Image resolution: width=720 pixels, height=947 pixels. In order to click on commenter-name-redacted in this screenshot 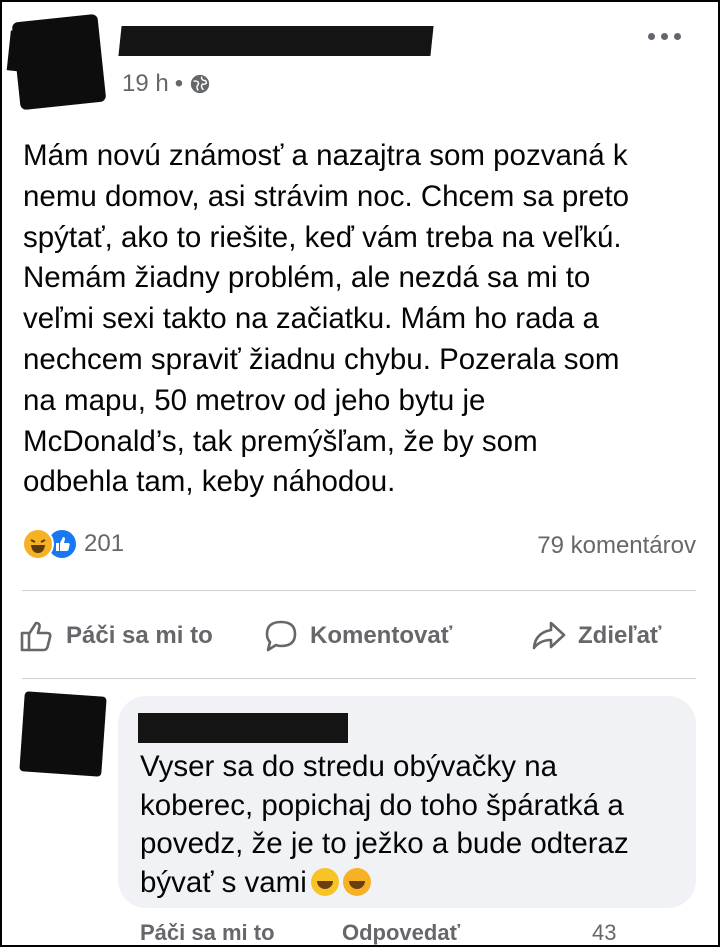, I will do `click(243, 728)`.